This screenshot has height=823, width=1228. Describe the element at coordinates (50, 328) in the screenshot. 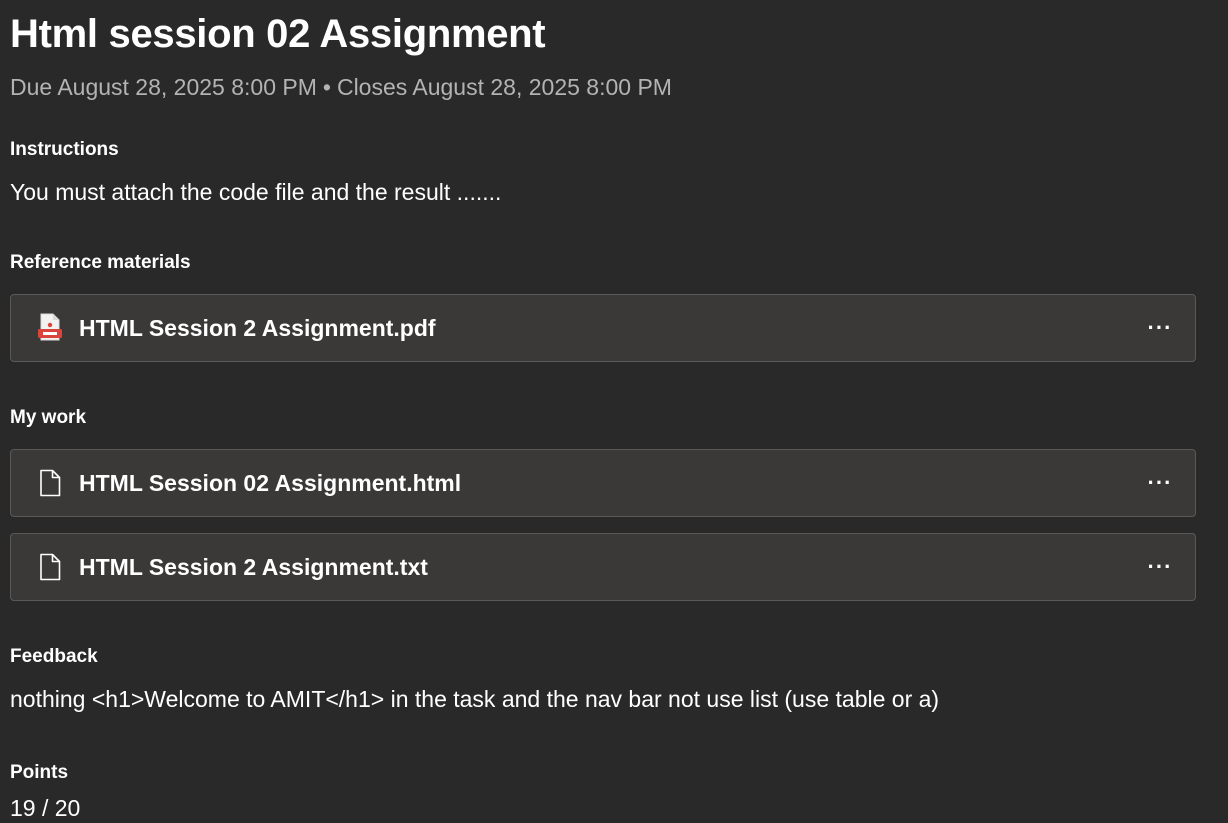

I see `pdf-icon` at that location.